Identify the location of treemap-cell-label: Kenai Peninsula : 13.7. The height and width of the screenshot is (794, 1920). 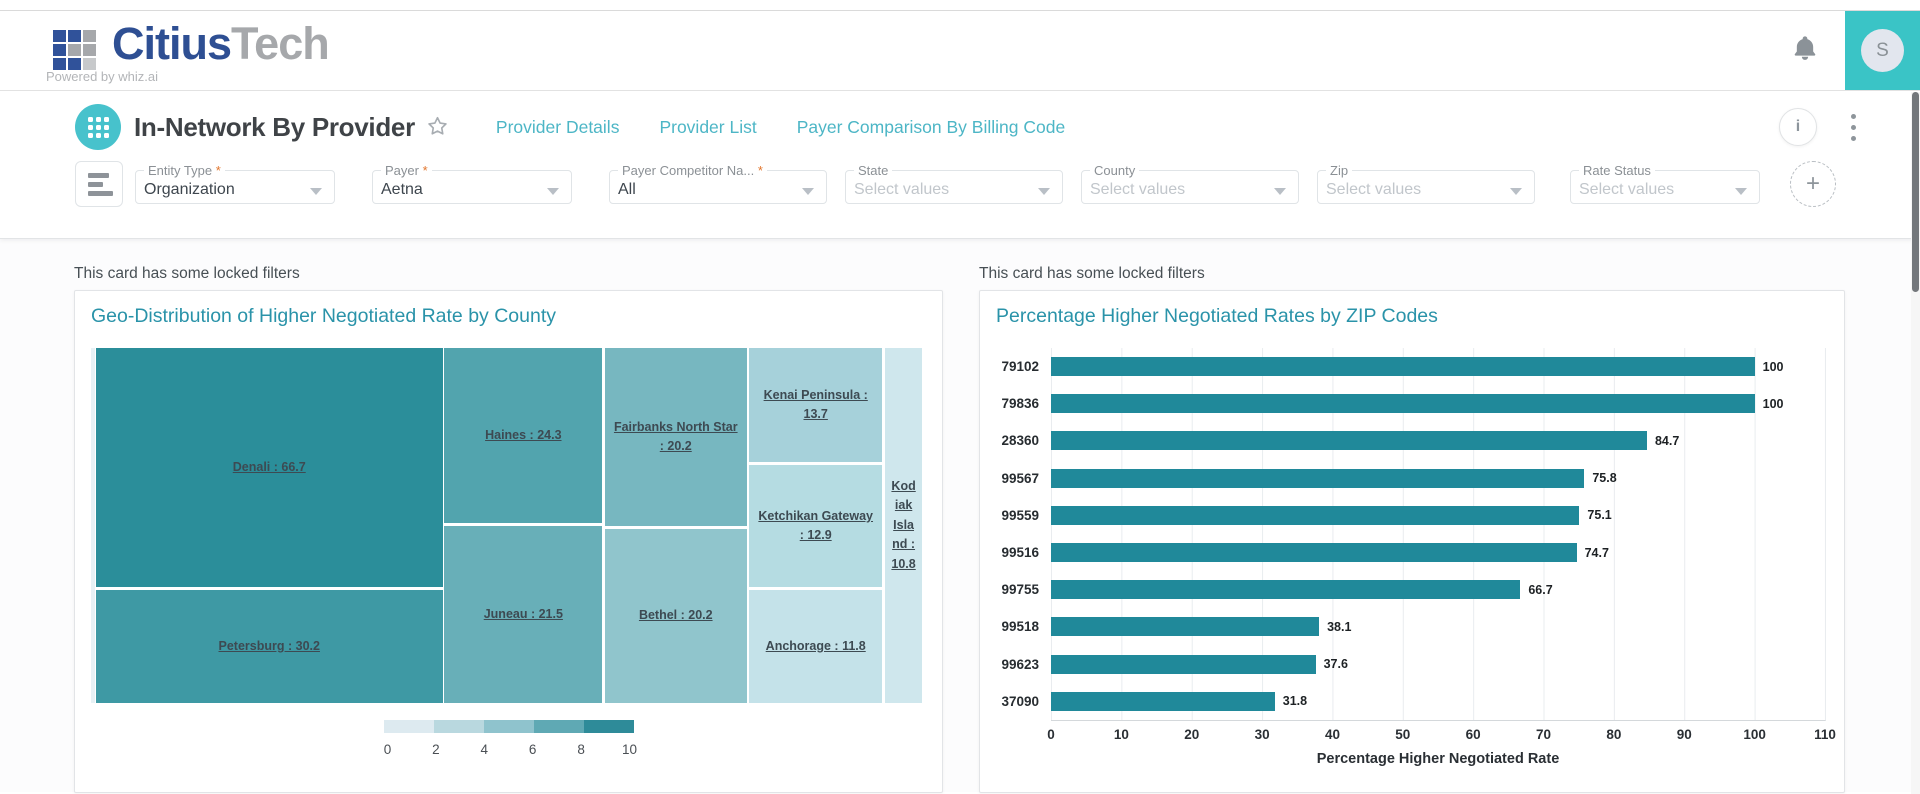
(815, 404).